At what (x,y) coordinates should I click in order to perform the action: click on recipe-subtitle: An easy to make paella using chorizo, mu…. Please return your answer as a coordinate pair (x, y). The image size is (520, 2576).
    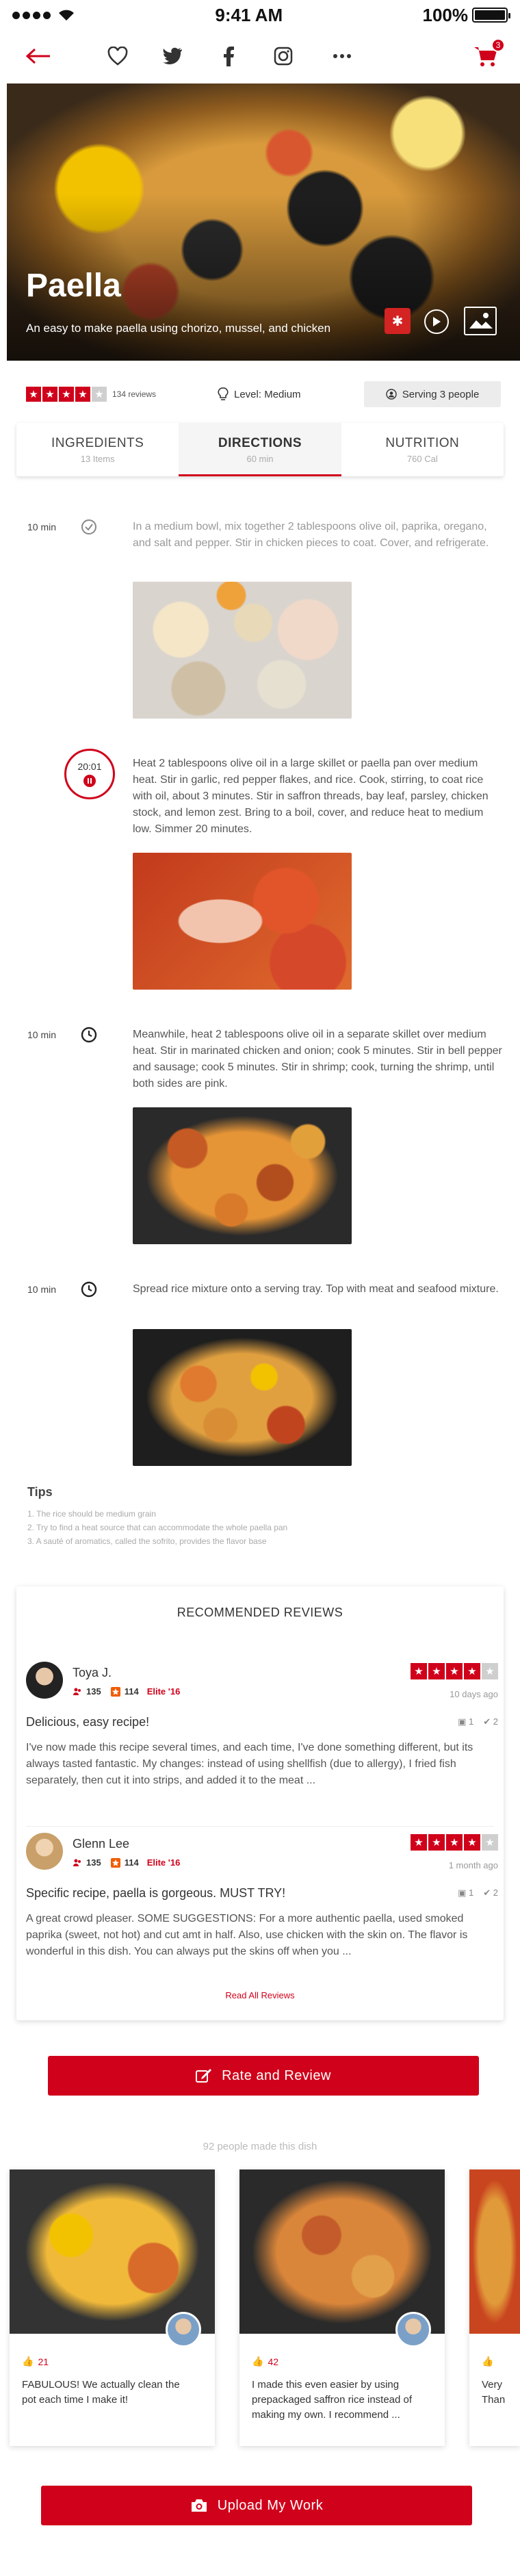
    Looking at the image, I should click on (178, 328).